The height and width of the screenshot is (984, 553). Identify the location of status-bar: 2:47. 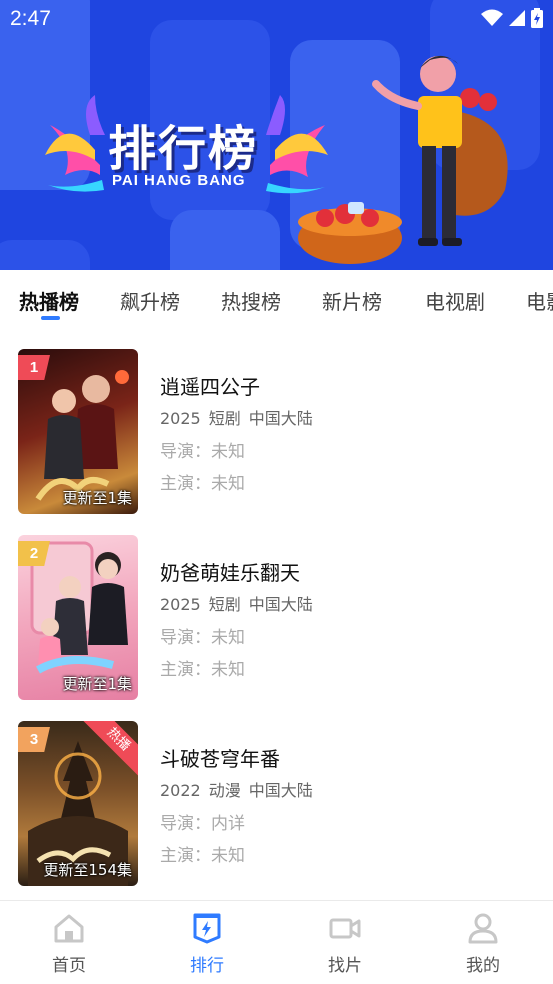
(276, 19).